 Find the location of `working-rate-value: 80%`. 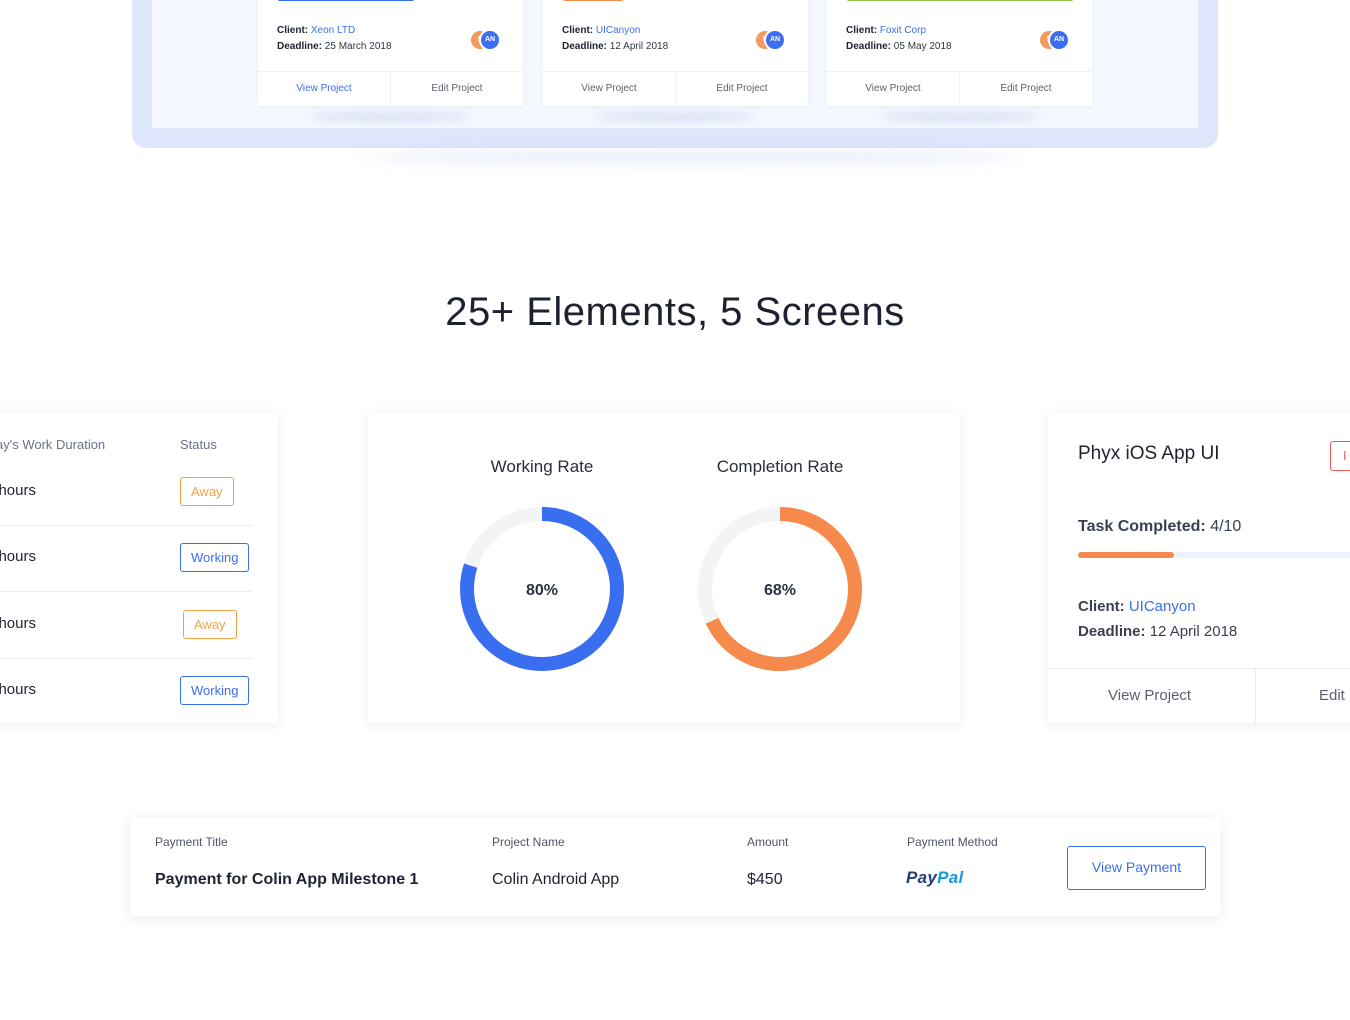

working-rate-value: 80% is located at coordinates (542, 590).